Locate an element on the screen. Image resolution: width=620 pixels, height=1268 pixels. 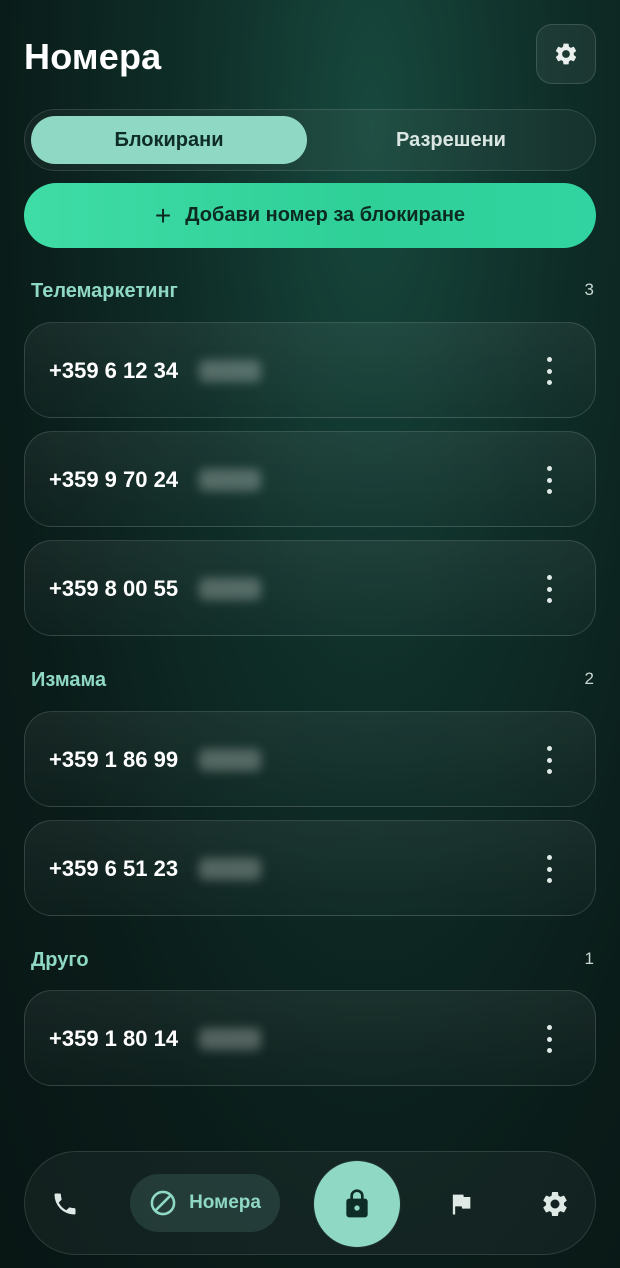
tab-allowed: Разрешени is located at coordinates (451, 140).